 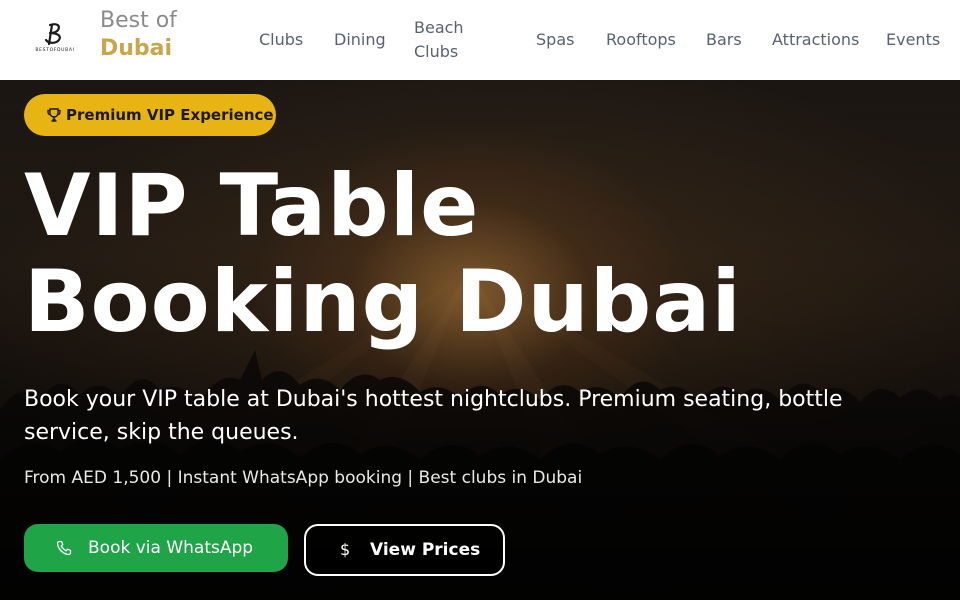 What do you see at coordinates (360, 40) in the screenshot?
I see `nav-item-dining: Dining` at bounding box center [360, 40].